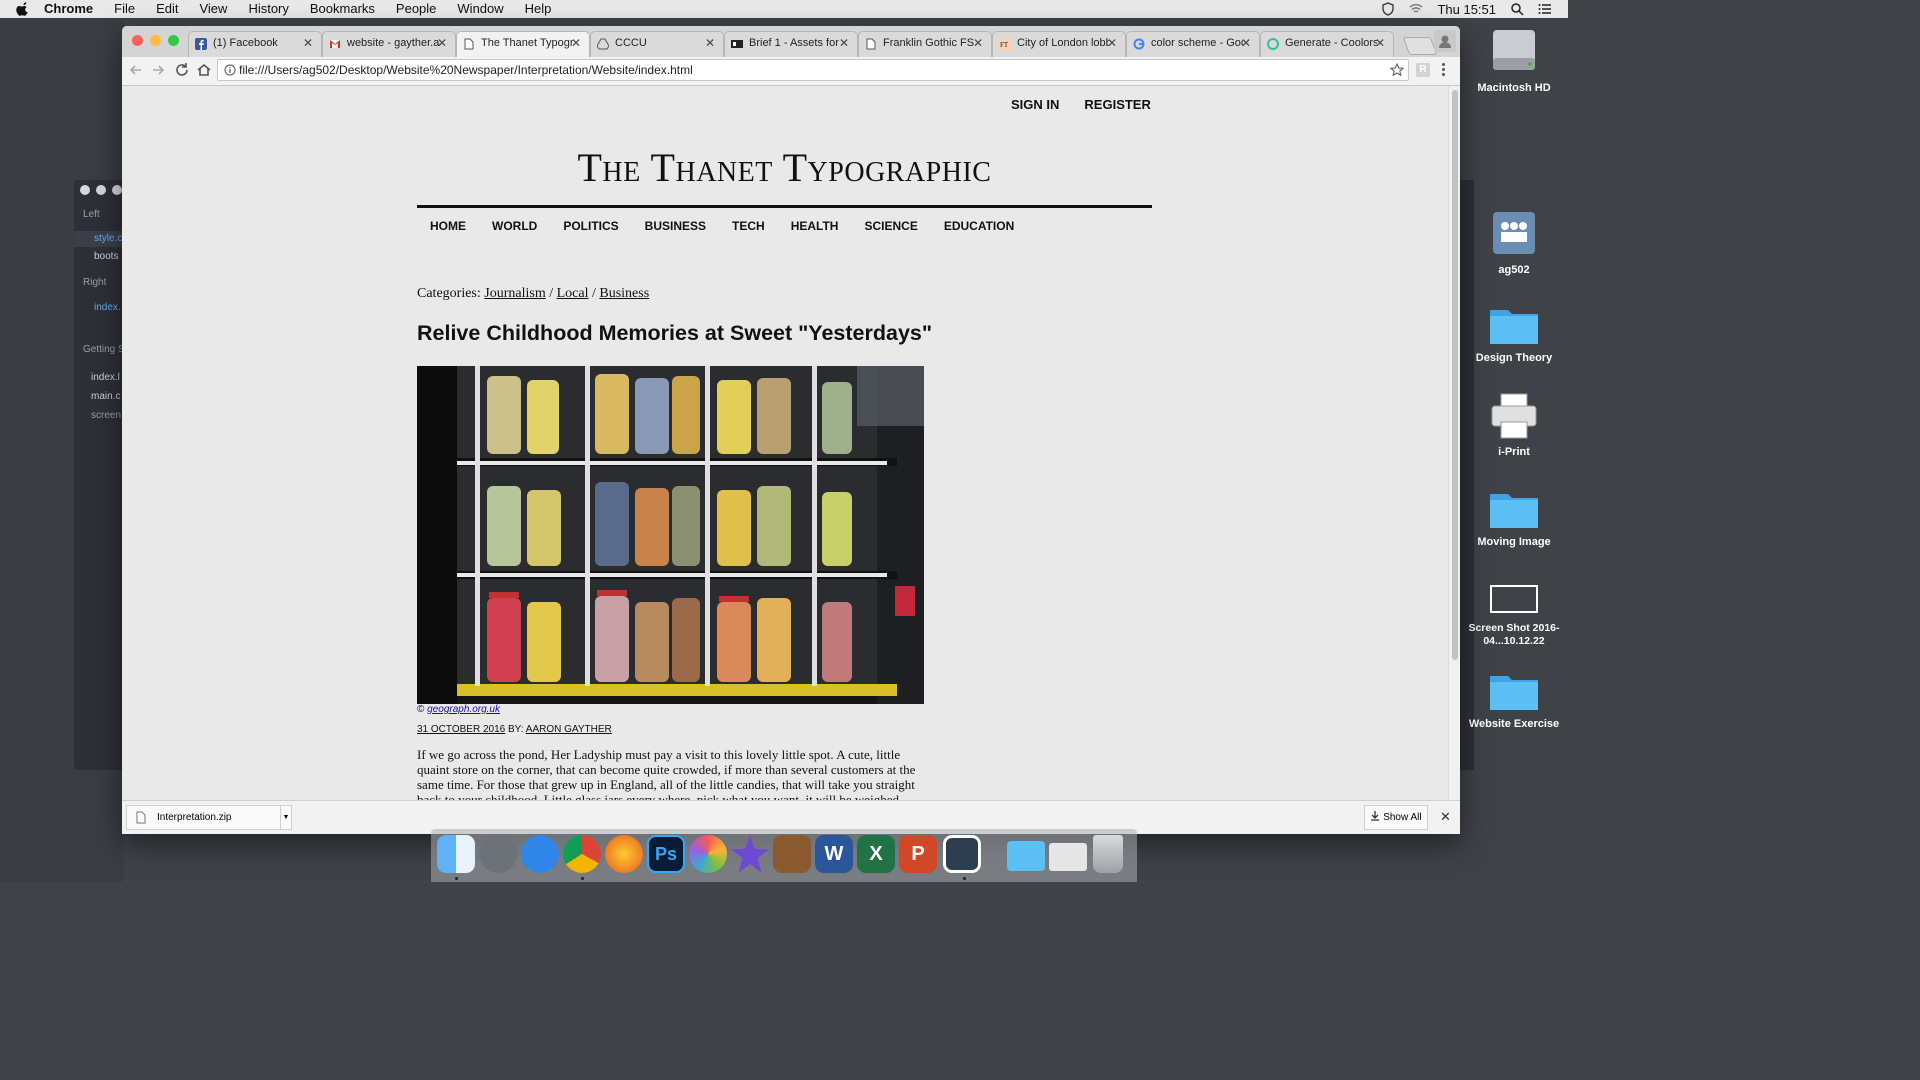  What do you see at coordinates (230, 70) in the screenshot?
I see `info-icon` at bounding box center [230, 70].